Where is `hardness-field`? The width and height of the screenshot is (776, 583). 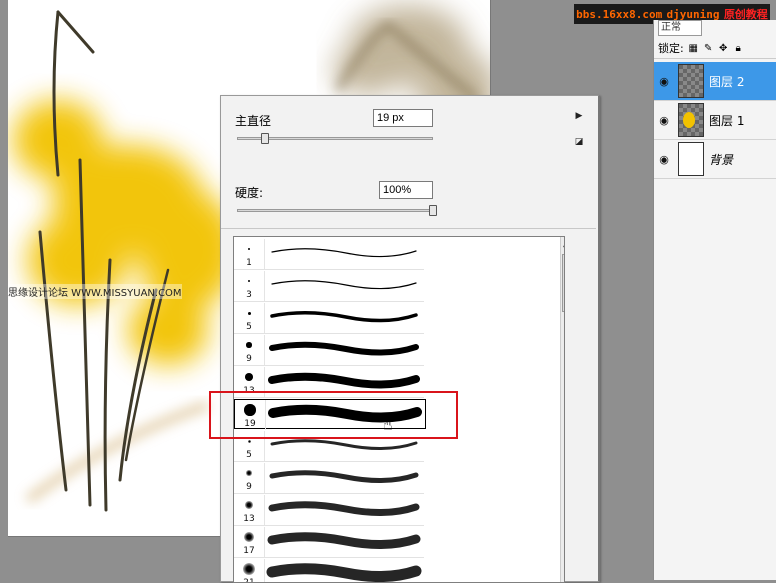 hardness-field is located at coordinates (406, 190).